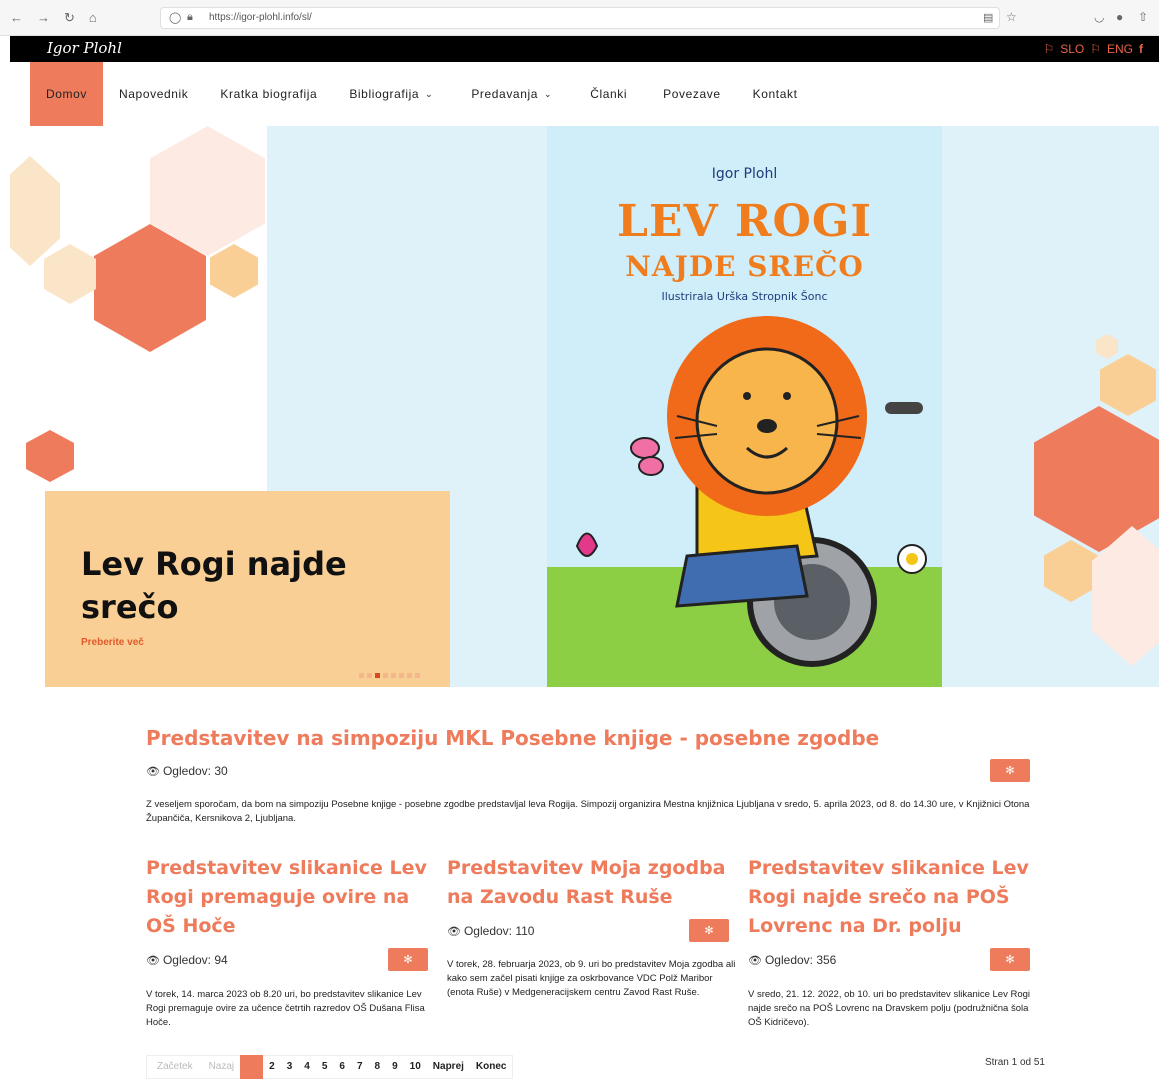 This screenshot has width=1159, height=1088. Describe the element at coordinates (53, 18) in the screenshot. I see `browser-nav-buttons: ← → ↻ ⌂` at that location.